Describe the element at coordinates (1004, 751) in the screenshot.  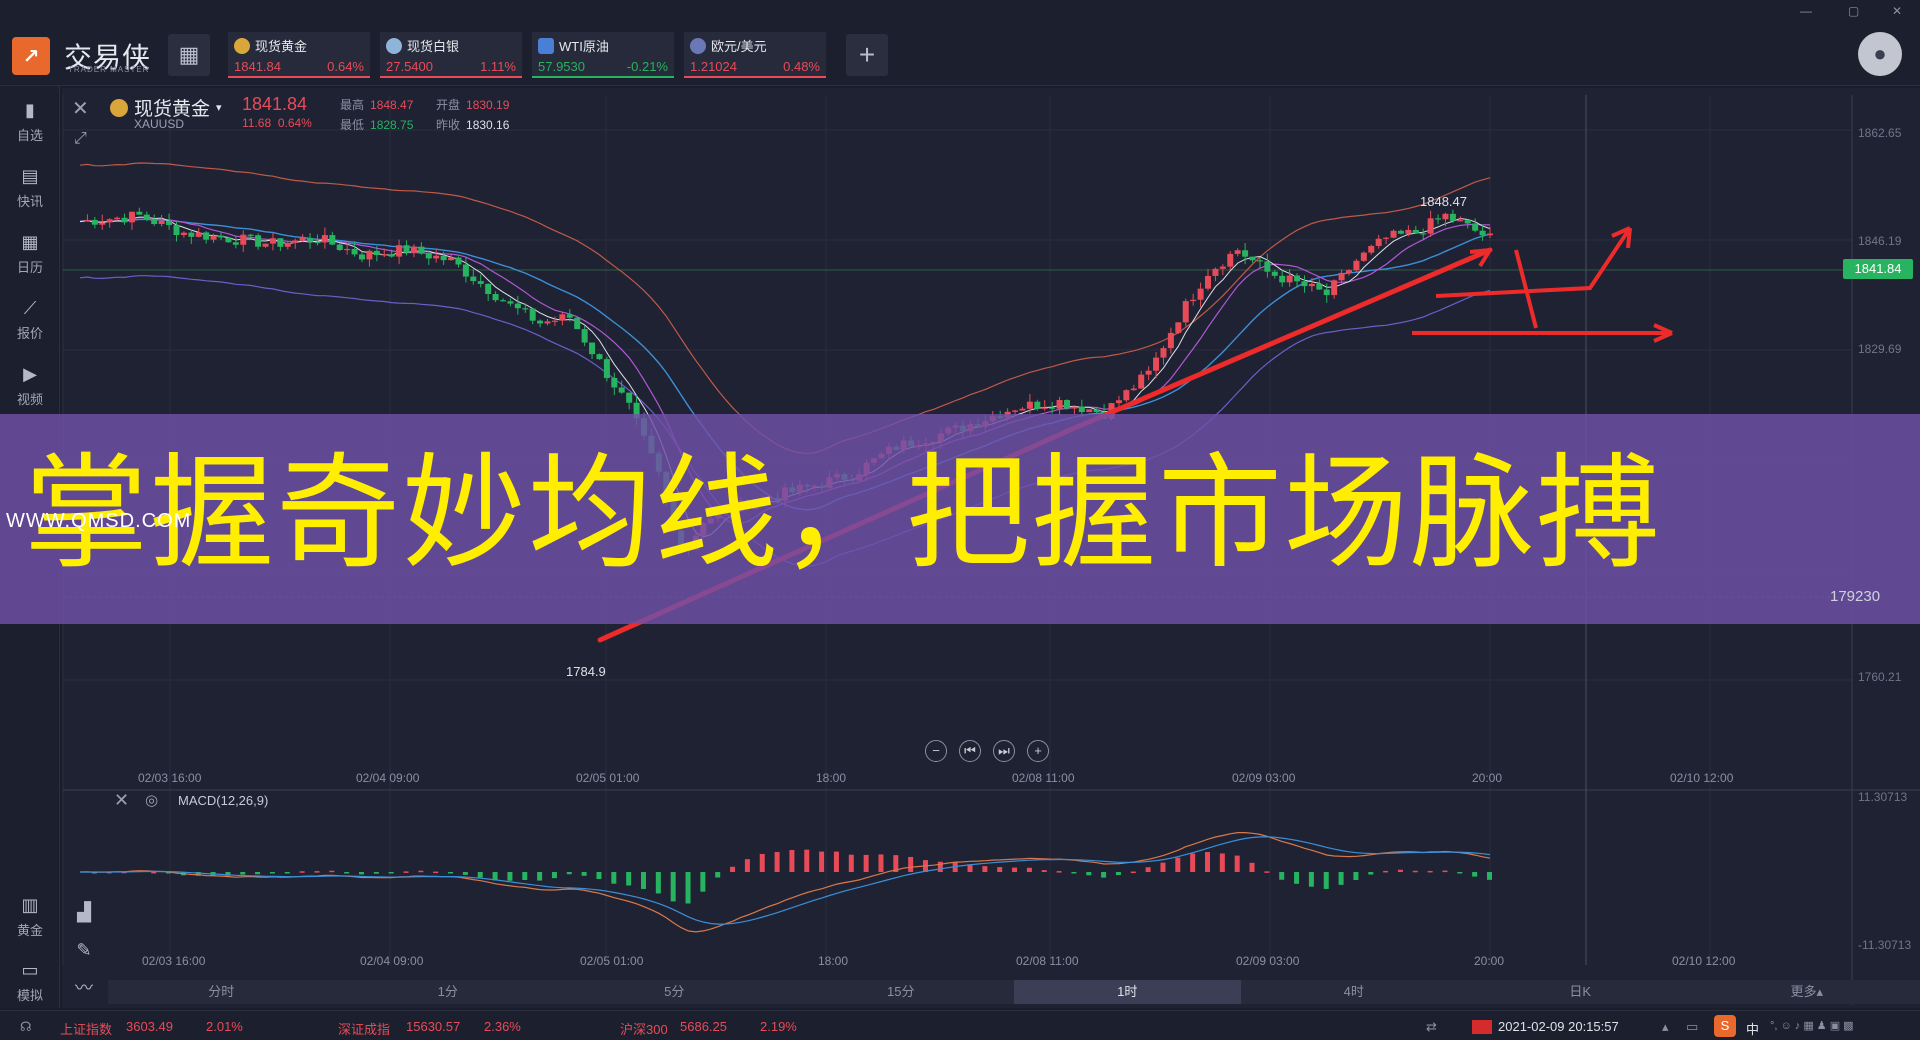
I see `scroll-right-button: ⏭` at that location.